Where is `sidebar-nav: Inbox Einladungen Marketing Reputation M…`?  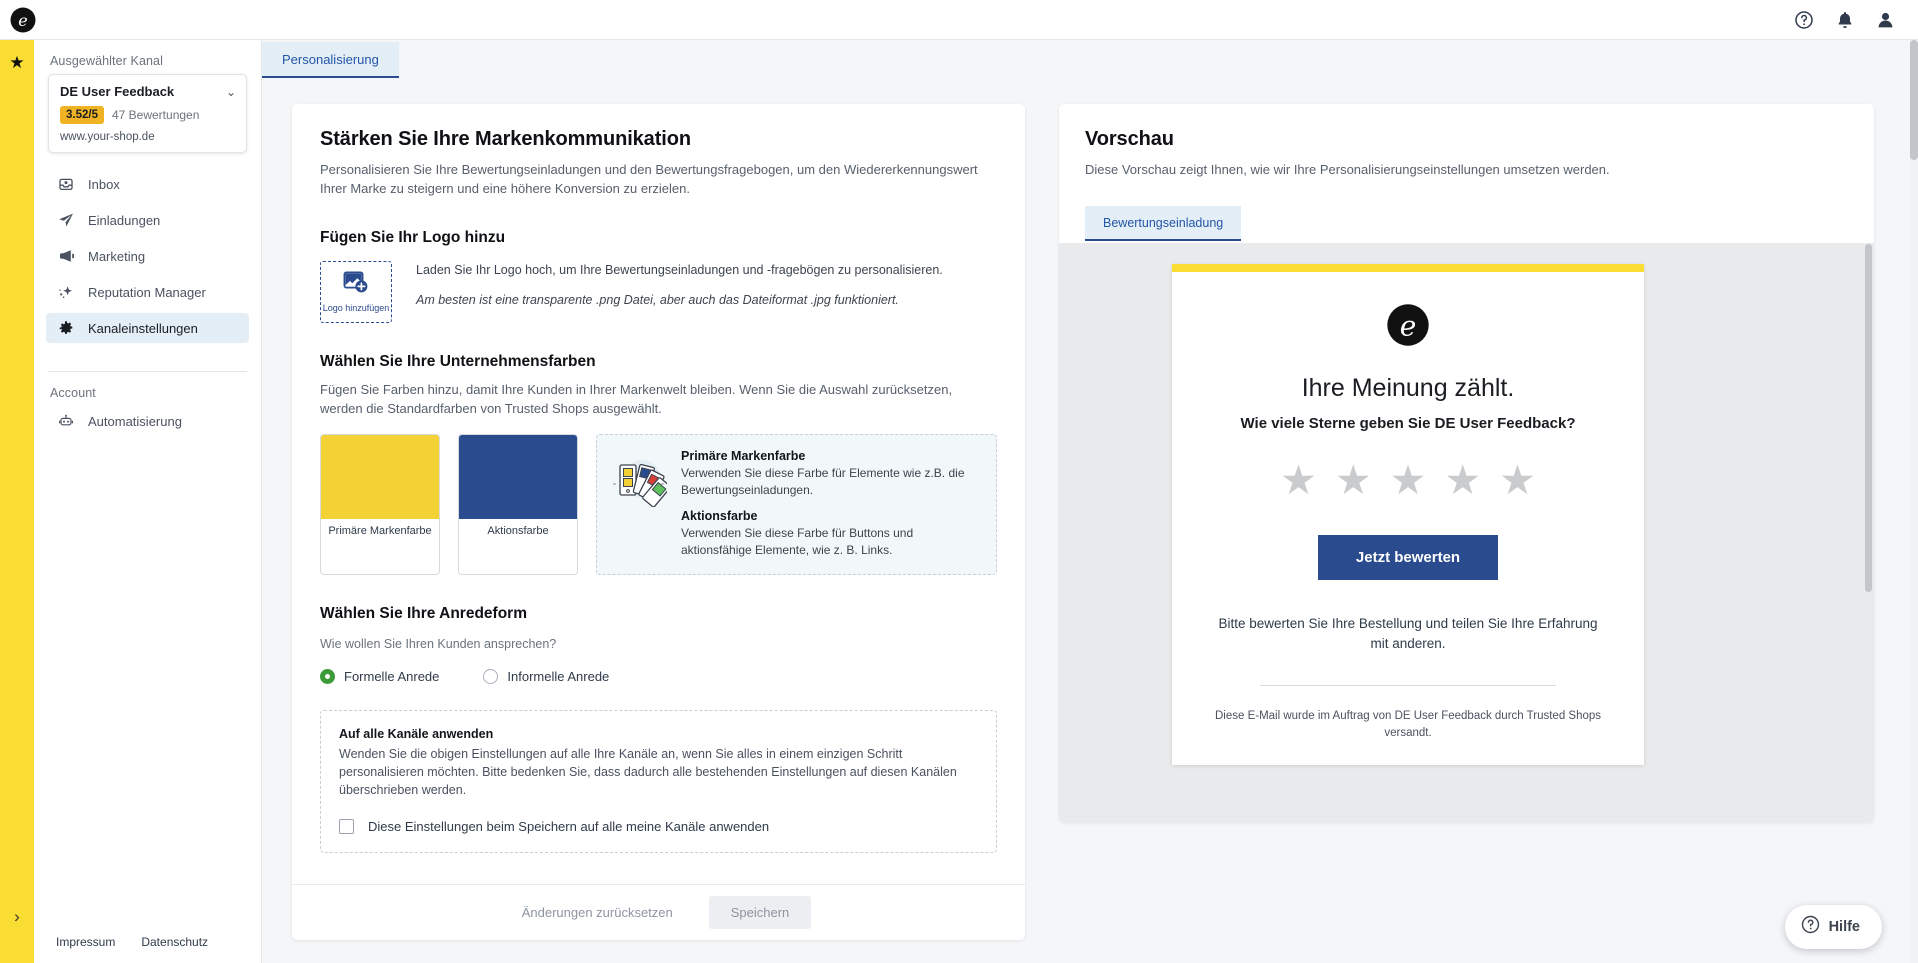 sidebar-nav: Inbox Einladungen Marketing Reputation M… is located at coordinates (147, 259).